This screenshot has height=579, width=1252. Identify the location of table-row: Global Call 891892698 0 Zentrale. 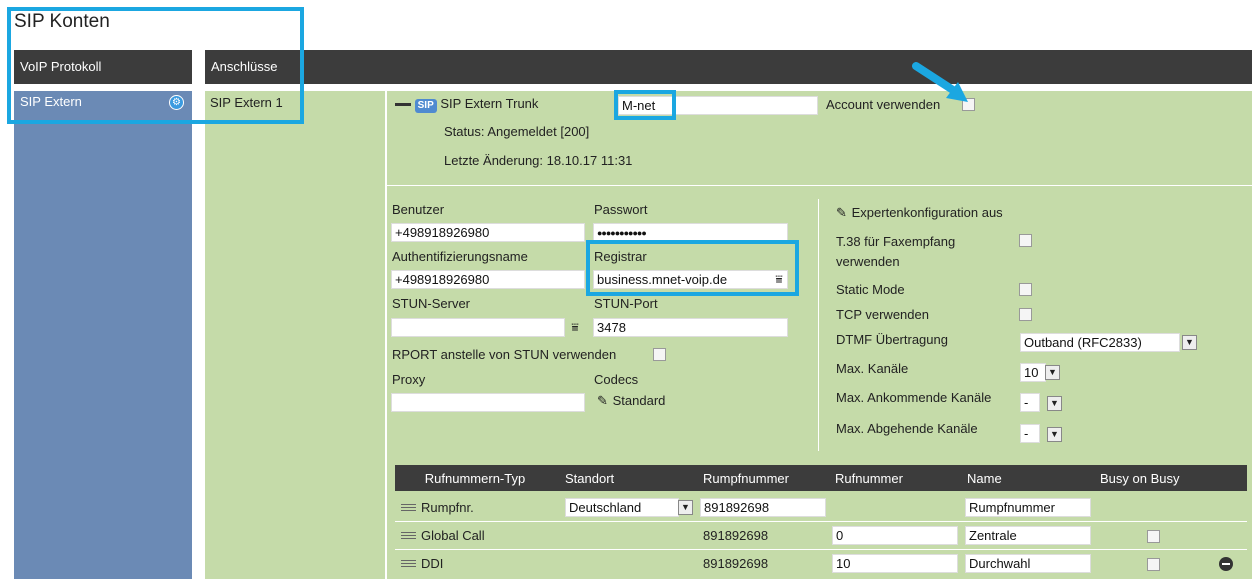
(821, 536).